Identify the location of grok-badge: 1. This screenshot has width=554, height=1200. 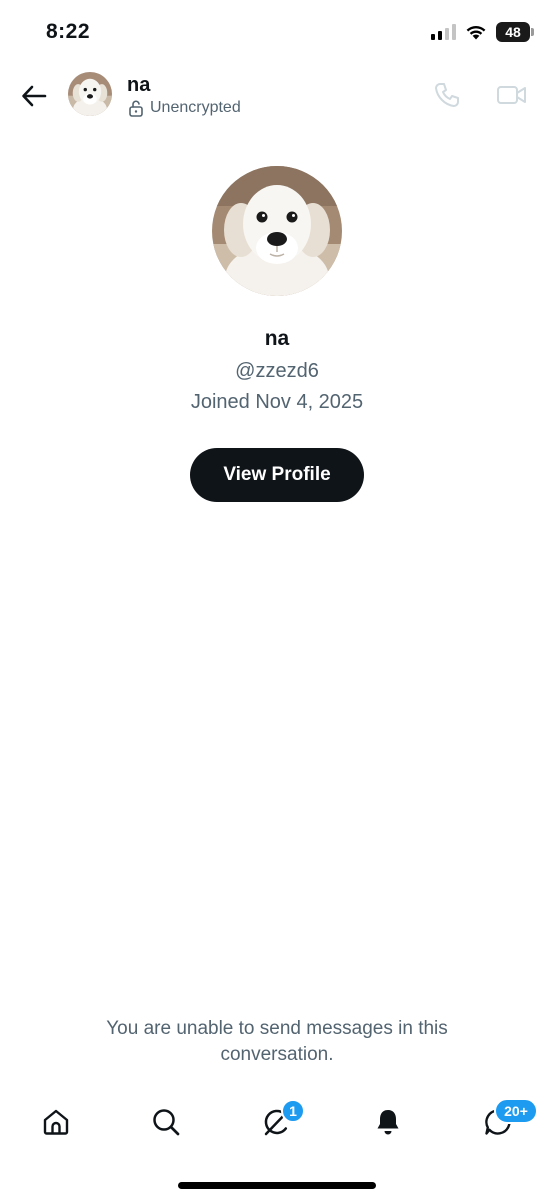
(293, 1111).